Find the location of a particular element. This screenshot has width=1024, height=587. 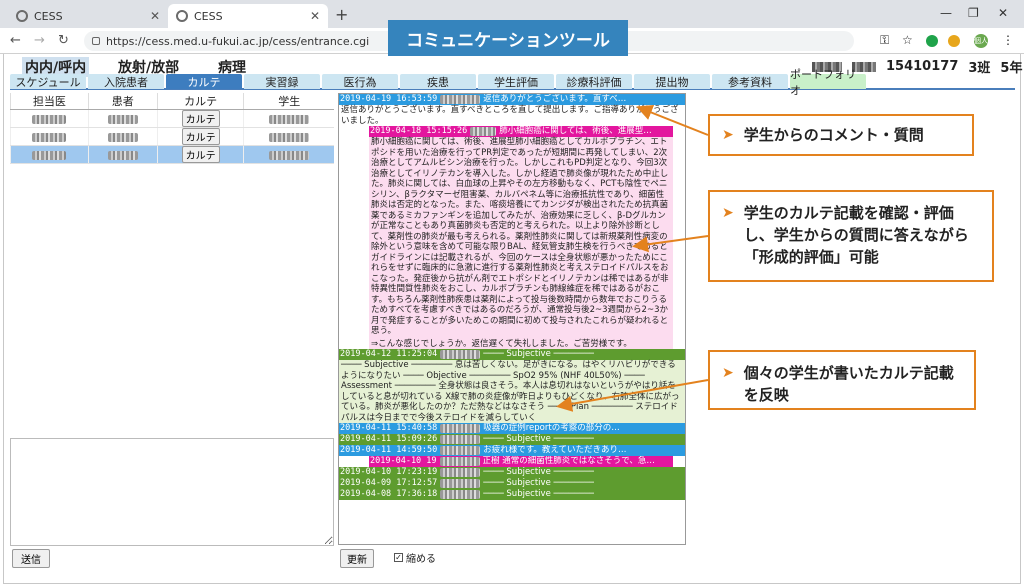

refresh-button: 更新 is located at coordinates (357, 558).